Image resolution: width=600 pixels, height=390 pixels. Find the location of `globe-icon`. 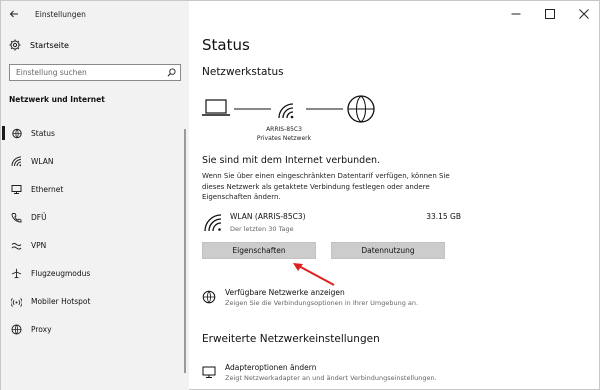

globe-icon is located at coordinates (16, 329).